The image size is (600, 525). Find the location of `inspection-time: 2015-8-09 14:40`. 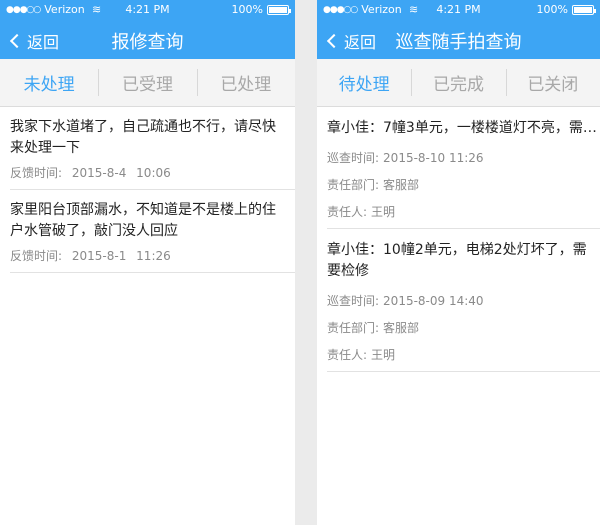

inspection-time: 2015-8-09 14:40 is located at coordinates (433, 301).